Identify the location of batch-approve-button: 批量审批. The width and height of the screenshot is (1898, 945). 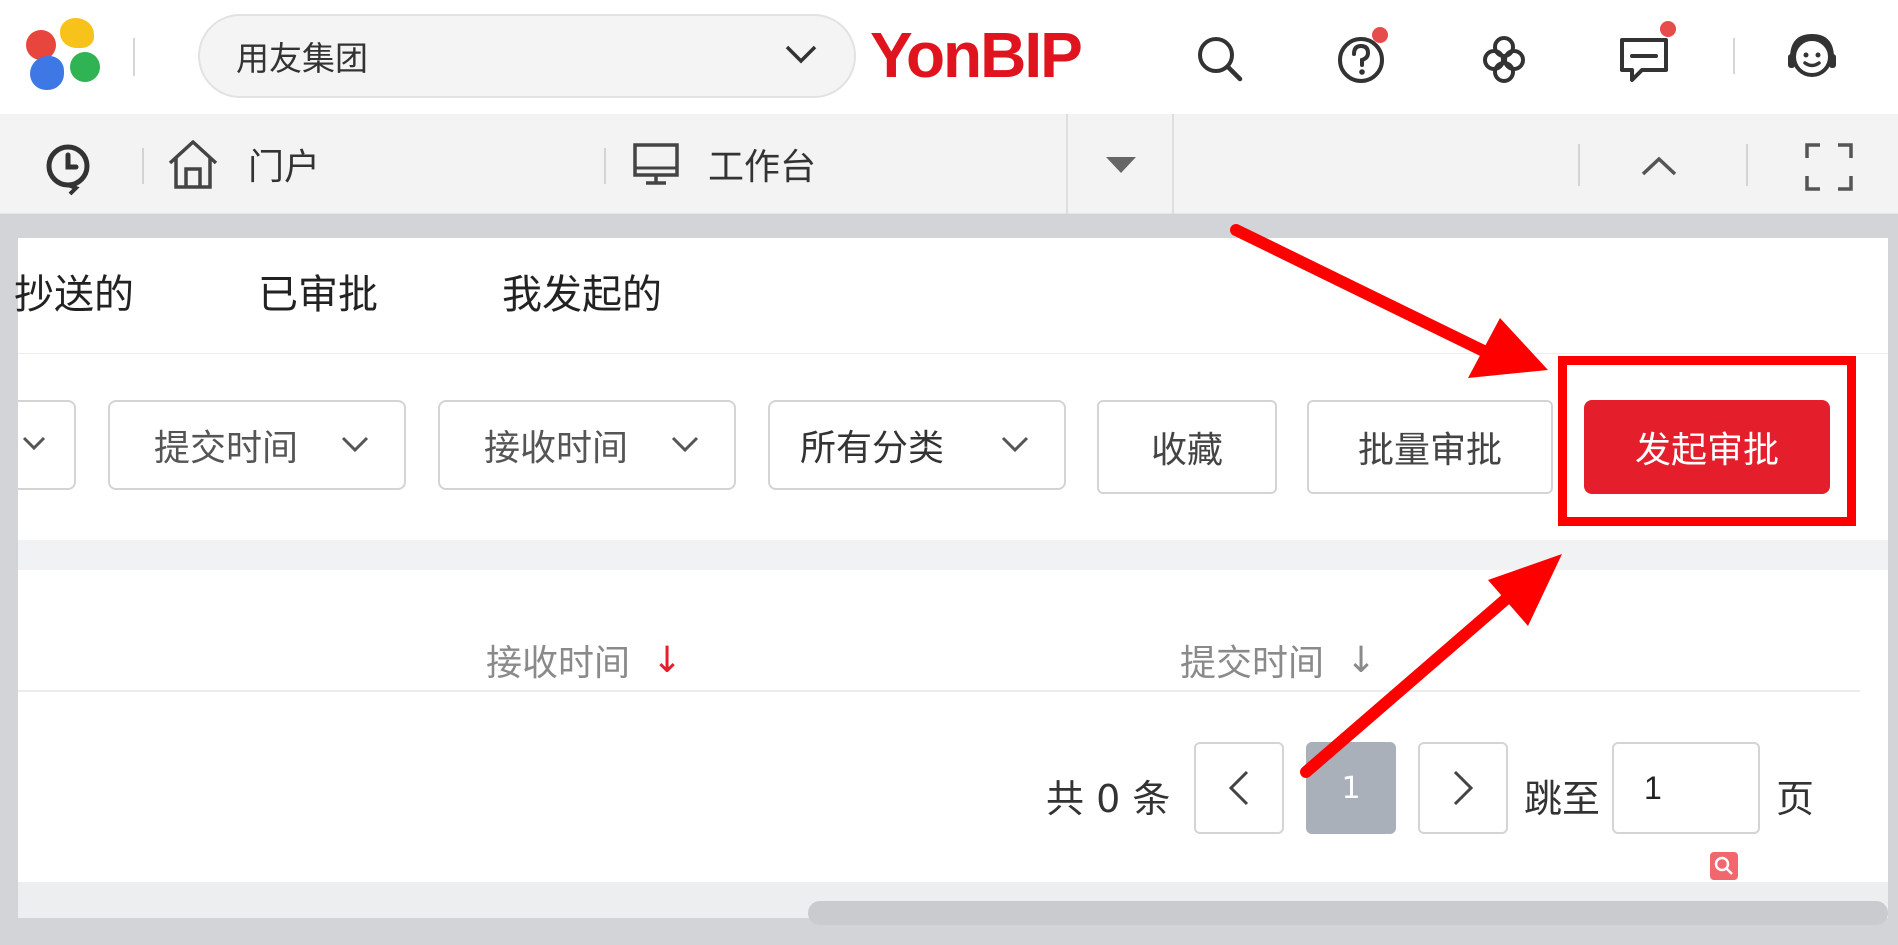
(1430, 447).